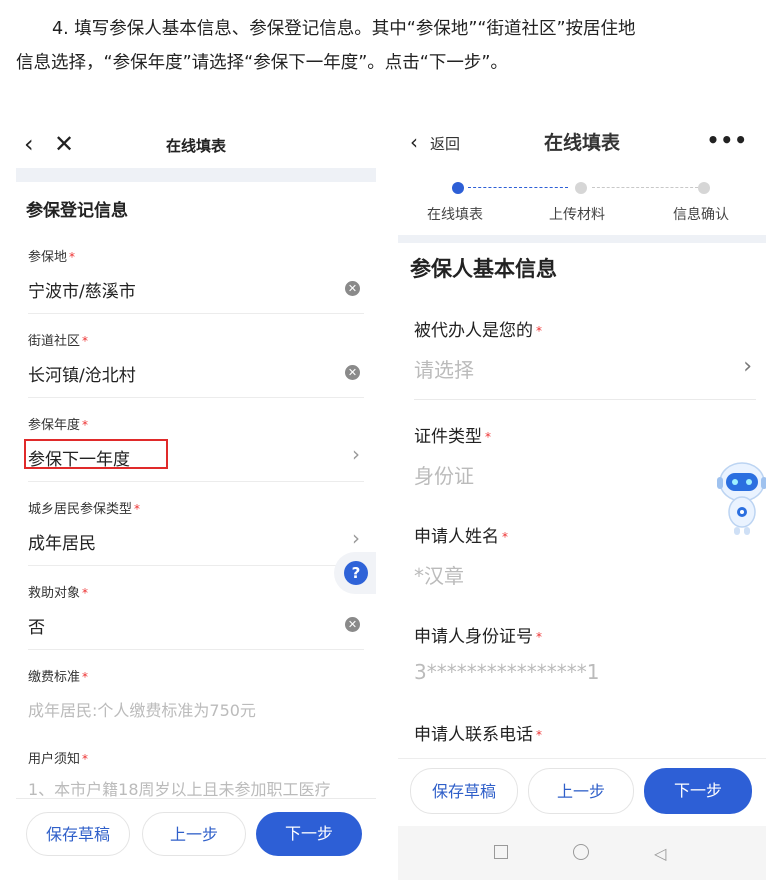 The image size is (781, 886). I want to click on field-applicant-id-number: 申请人身份证号 * 3****************1, so click(585, 662).